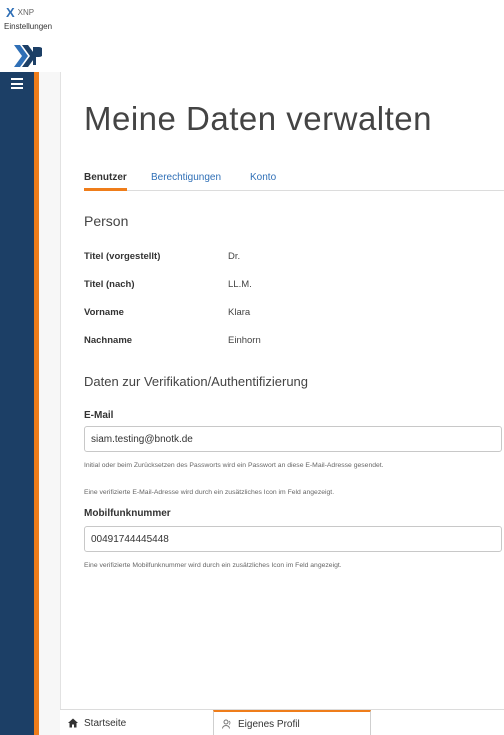  Describe the element at coordinates (99, 415) in the screenshot. I see `email-label: E-Mail` at that location.